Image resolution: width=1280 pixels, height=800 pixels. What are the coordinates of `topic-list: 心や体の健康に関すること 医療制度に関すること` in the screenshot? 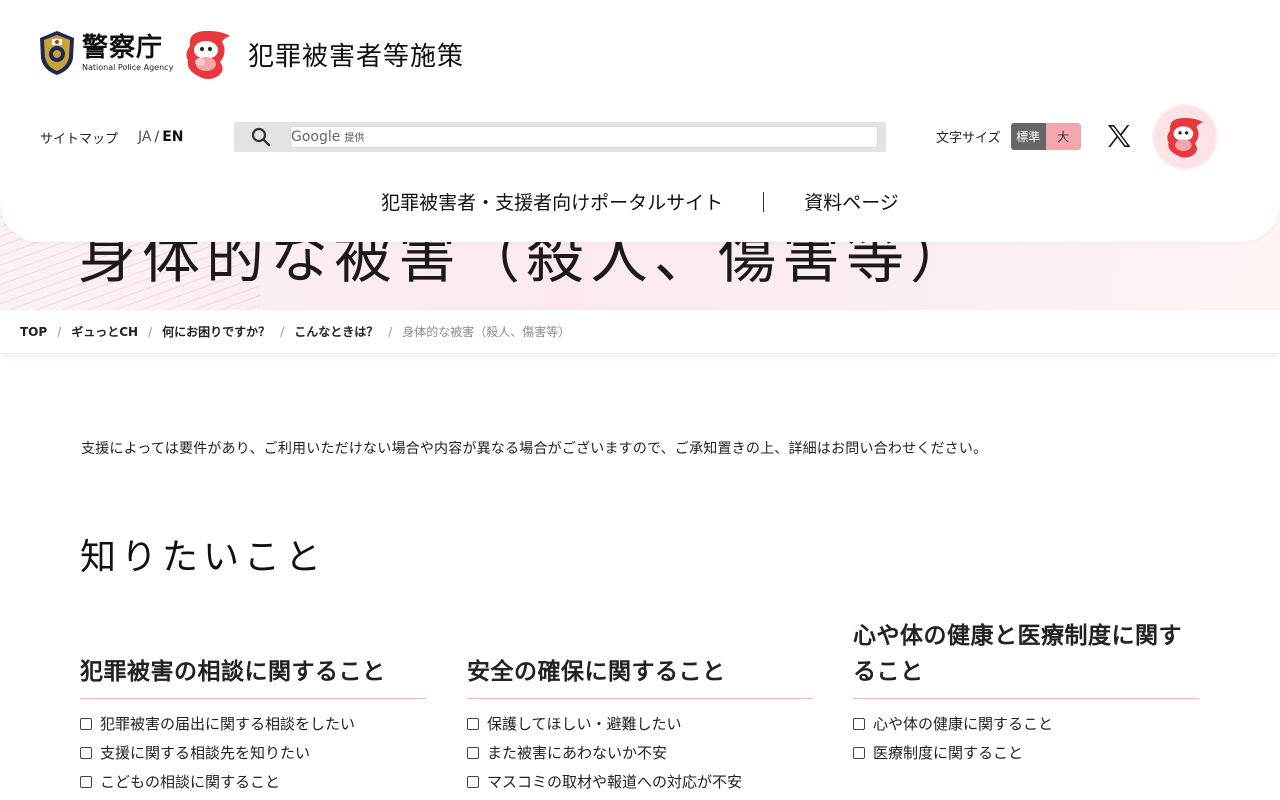 It's located at (1026, 738).